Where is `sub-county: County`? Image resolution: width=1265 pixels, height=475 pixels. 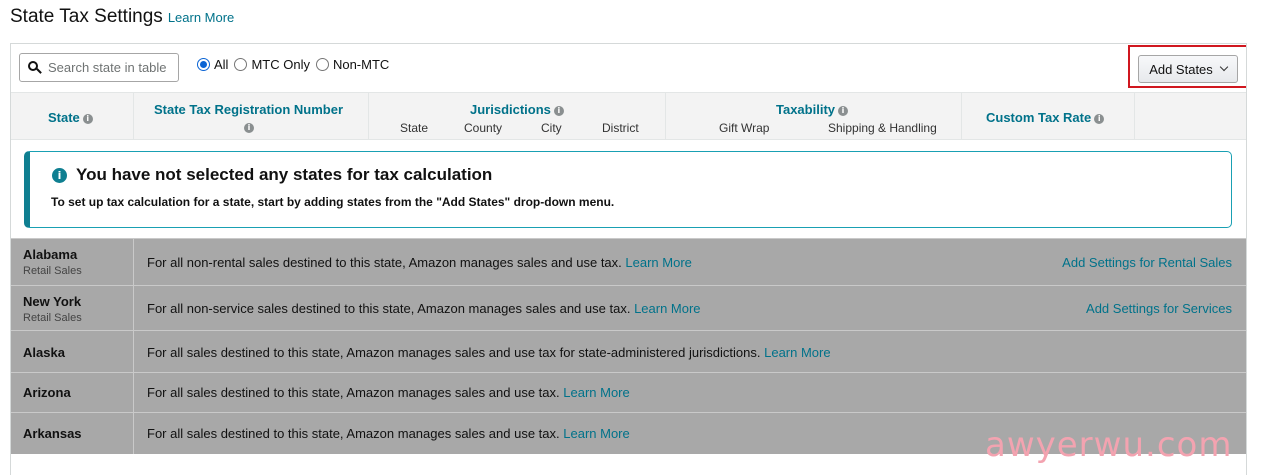 sub-county: County is located at coordinates (483, 128).